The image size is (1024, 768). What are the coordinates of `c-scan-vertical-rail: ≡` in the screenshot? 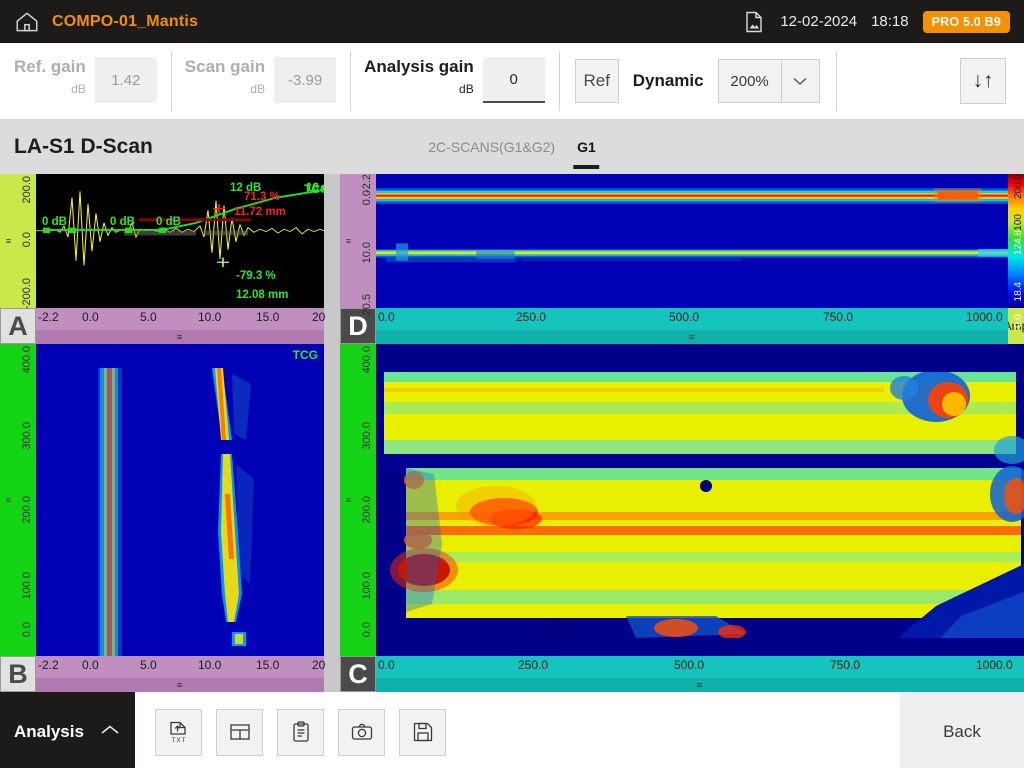 It's located at (349, 500).